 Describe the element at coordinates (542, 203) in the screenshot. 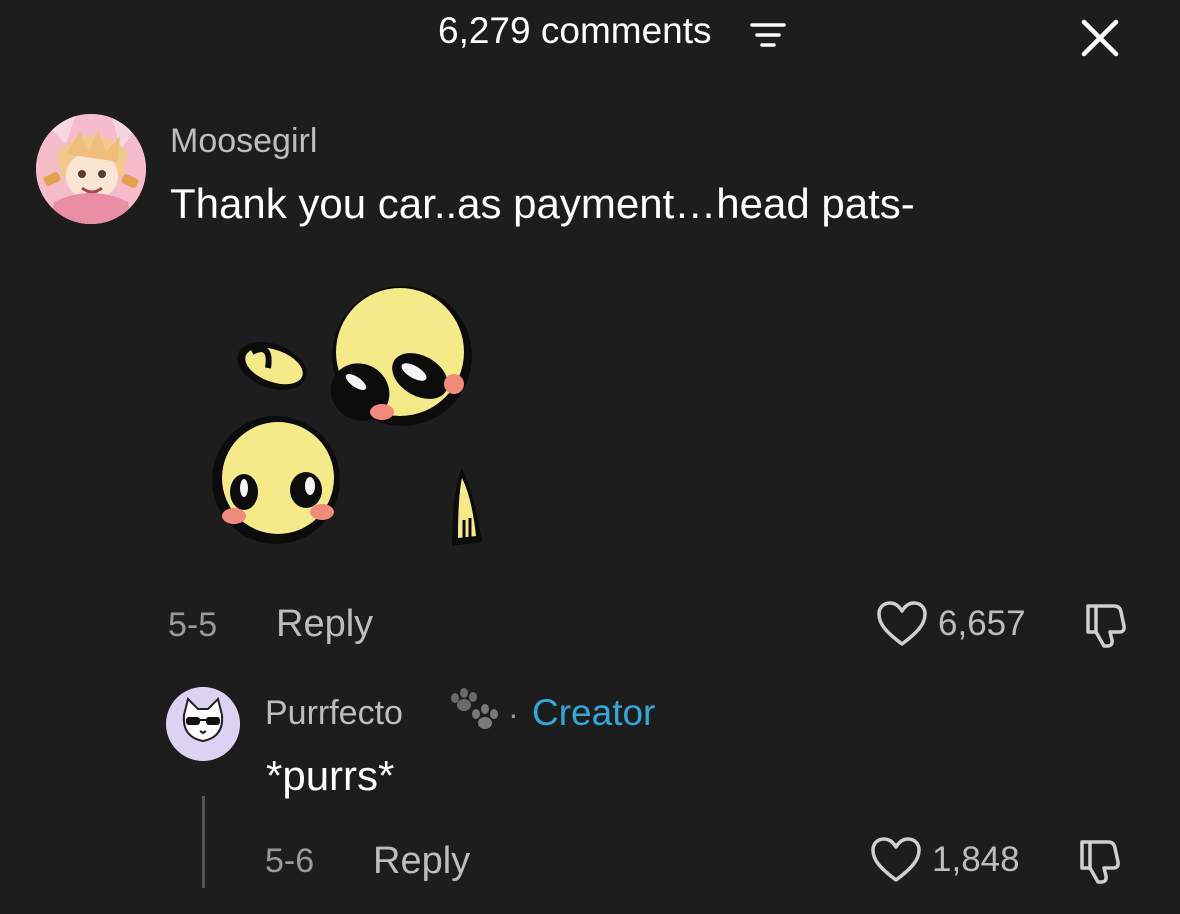

I see `comment-text: Thank you car..as payment…head pats-` at that location.